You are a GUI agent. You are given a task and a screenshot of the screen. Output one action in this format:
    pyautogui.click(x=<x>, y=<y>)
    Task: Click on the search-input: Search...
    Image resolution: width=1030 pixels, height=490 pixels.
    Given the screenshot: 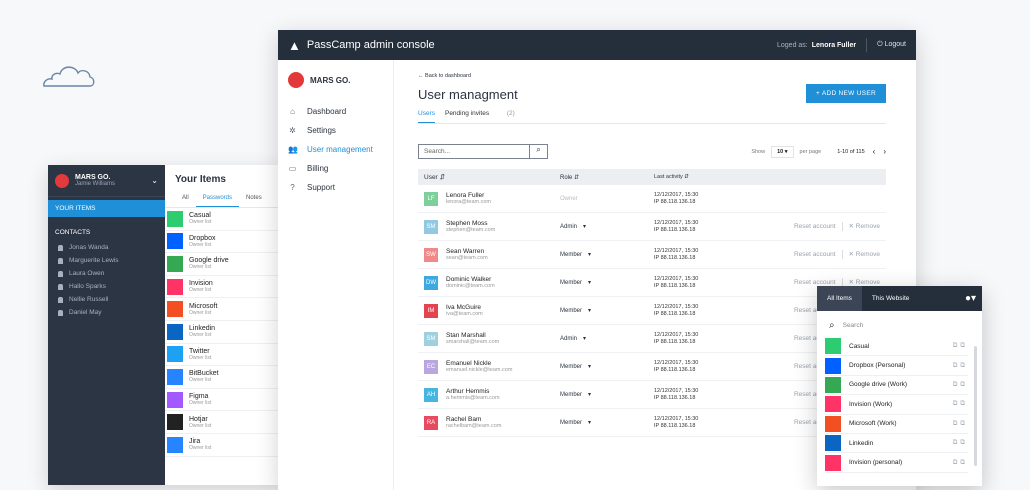 What is the action you would take?
    pyautogui.click(x=474, y=151)
    